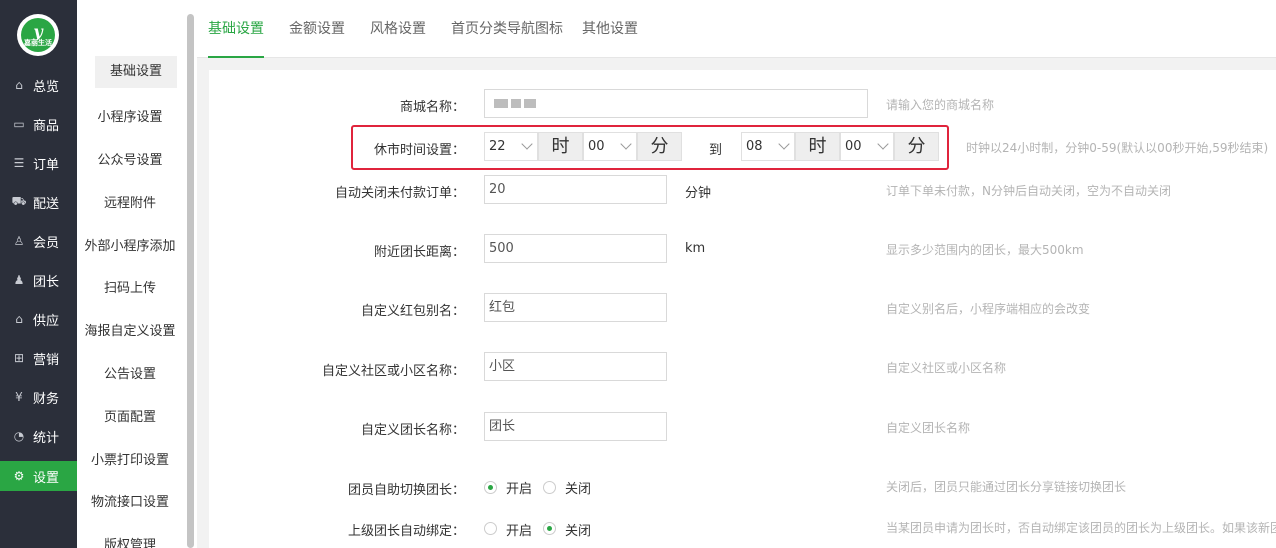  I want to click on tab-3: 首页分类导航图标, so click(507, 29).